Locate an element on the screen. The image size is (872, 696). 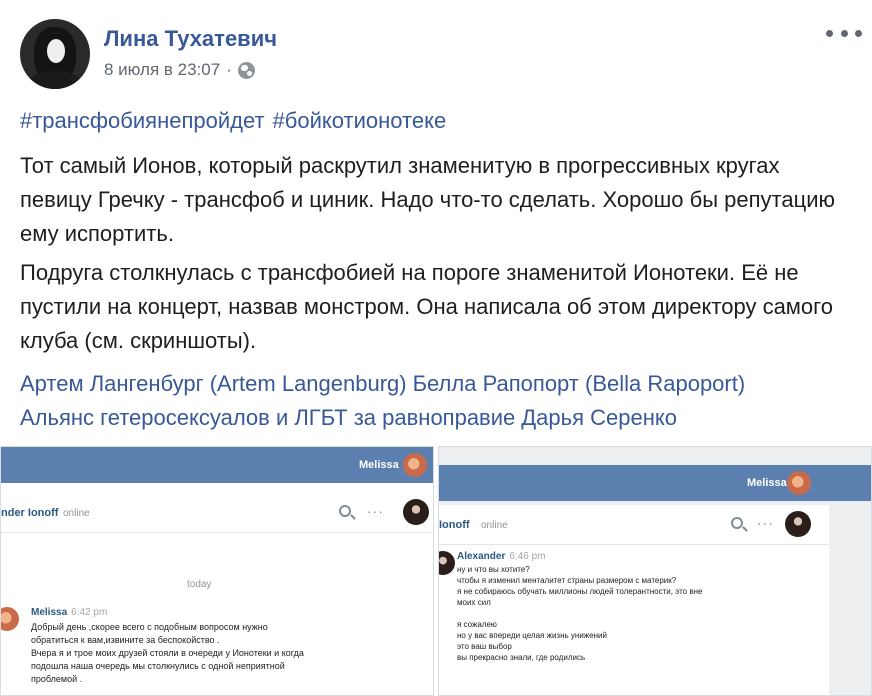
post-meta: 8 июля в 23:07 · is located at coordinates (179, 70).